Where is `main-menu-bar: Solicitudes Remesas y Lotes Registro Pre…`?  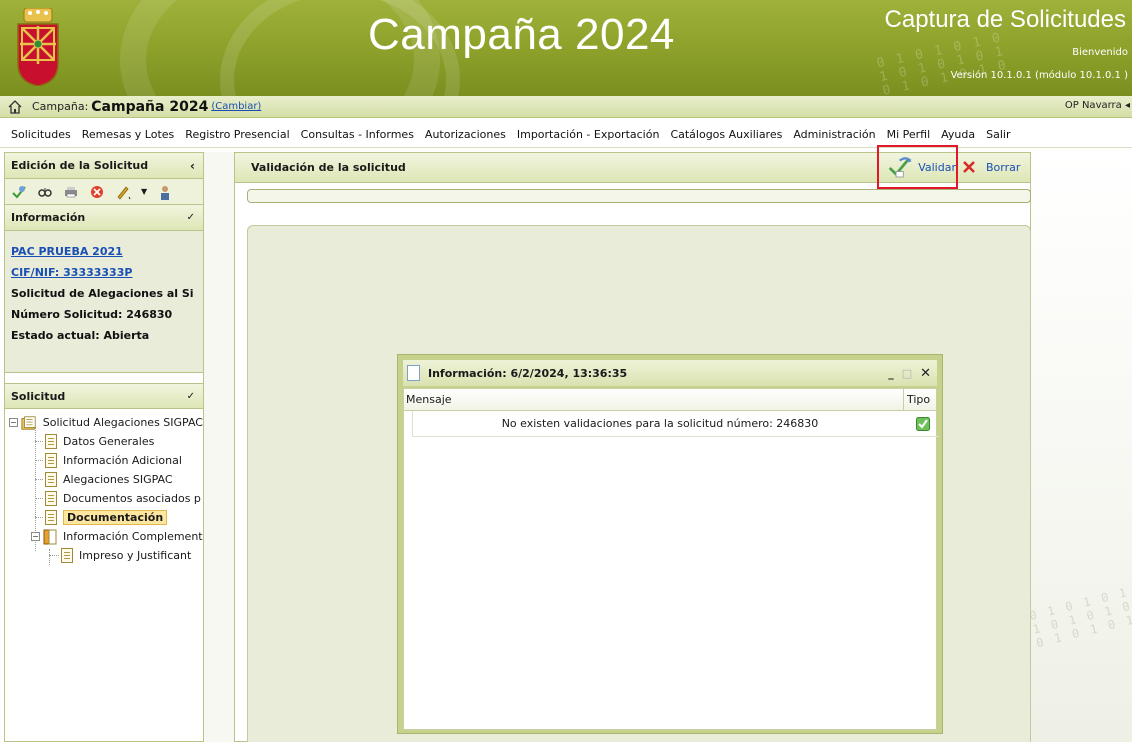 main-menu-bar: Solicitudes Remesas y Lotes Registro Pre… is located at coordinates (566, 135).